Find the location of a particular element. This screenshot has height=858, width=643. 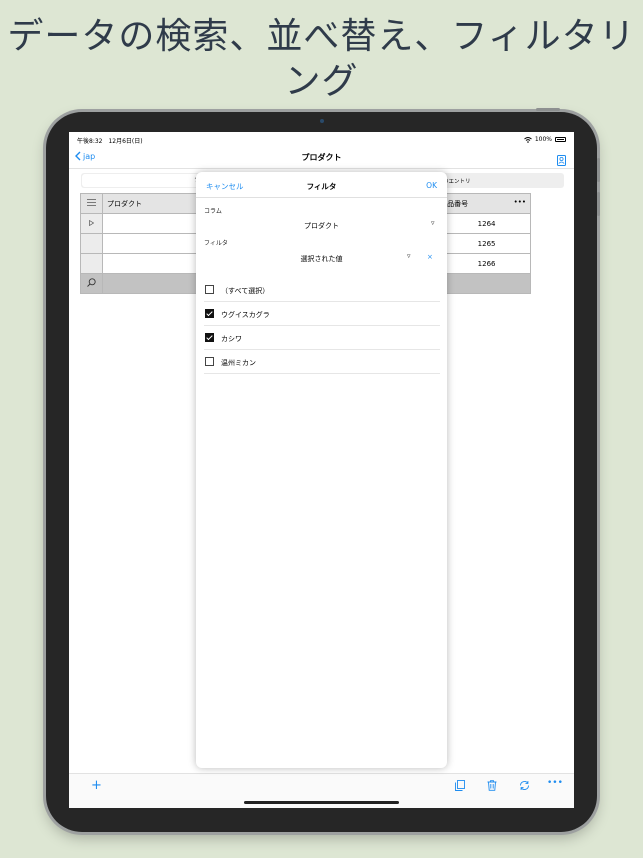

column-select-value: プロダクト is located at coordinates (321, 226).